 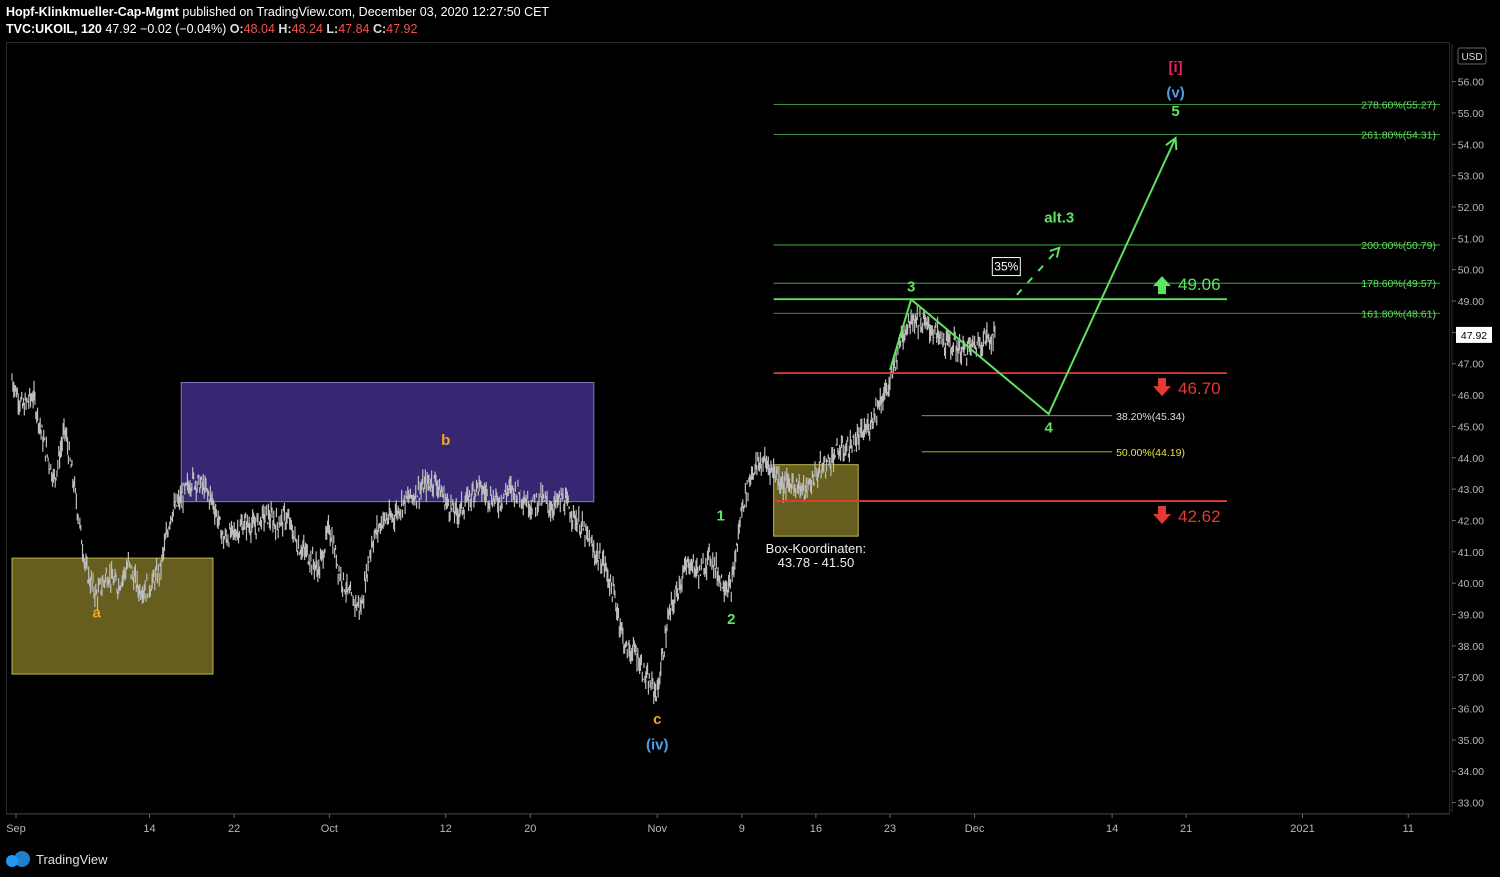 I want to click on time-axis-label: Nov, so click(x=657, y=829).